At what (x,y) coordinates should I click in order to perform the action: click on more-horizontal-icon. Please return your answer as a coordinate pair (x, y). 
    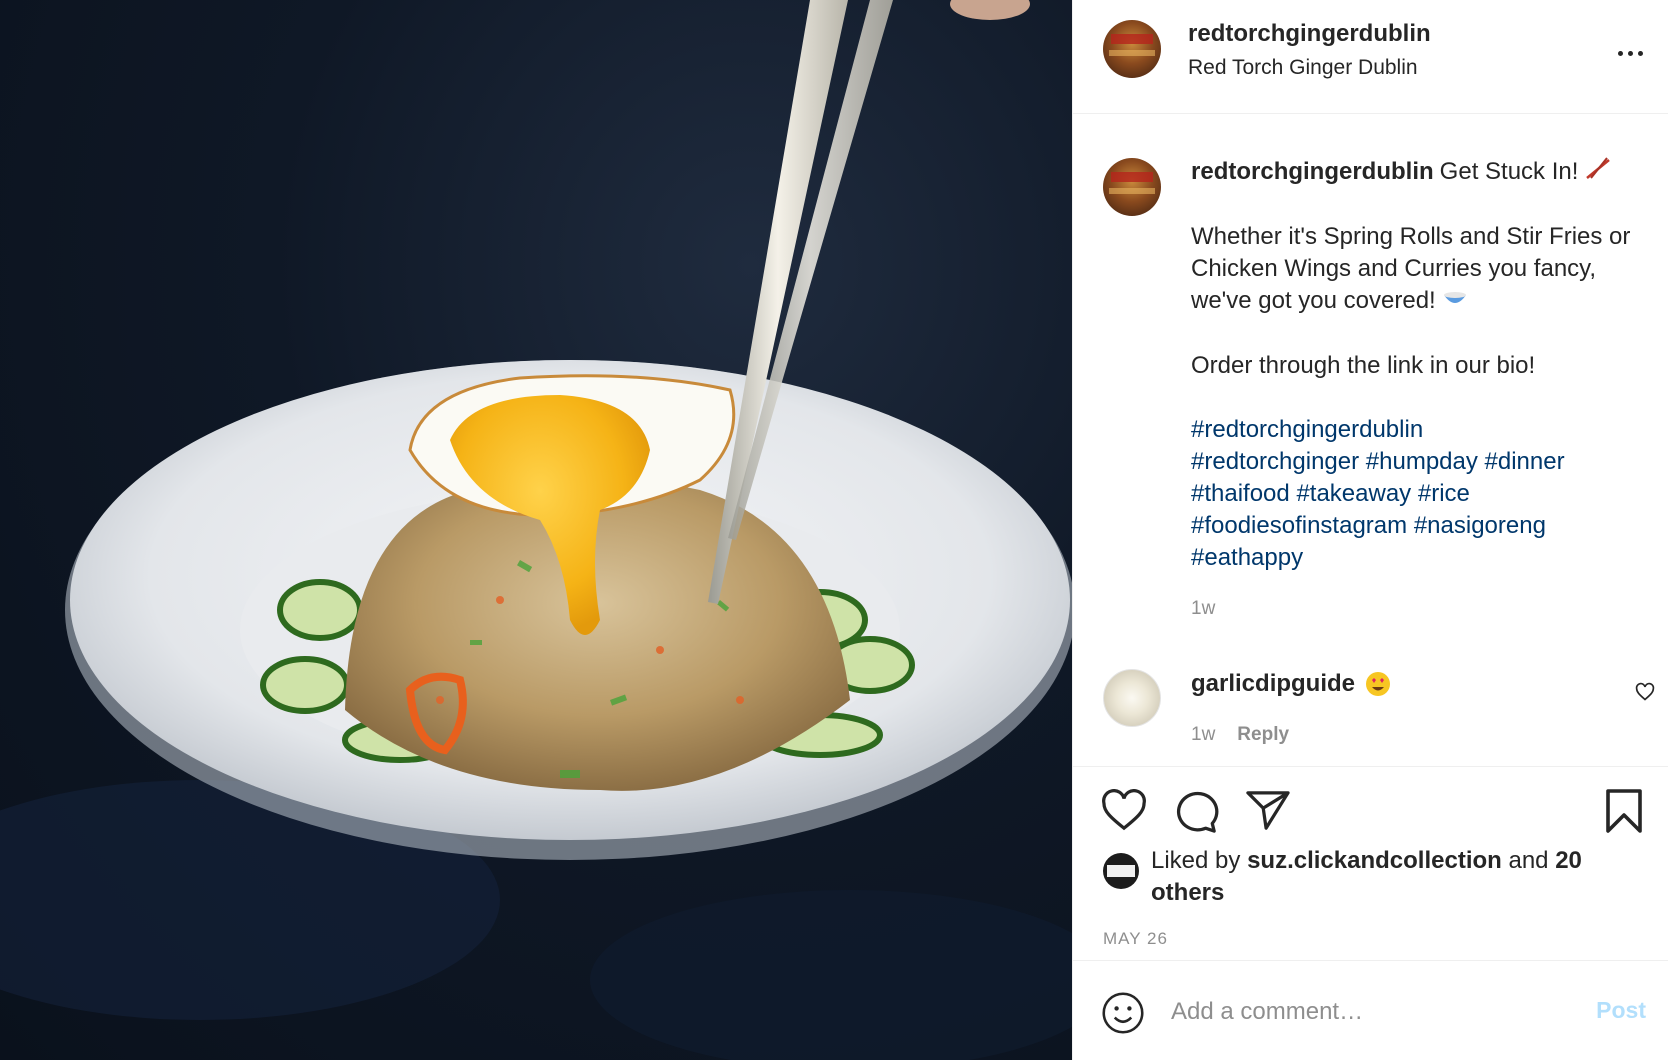
    Looking at the image, I should click on (1620, 53).